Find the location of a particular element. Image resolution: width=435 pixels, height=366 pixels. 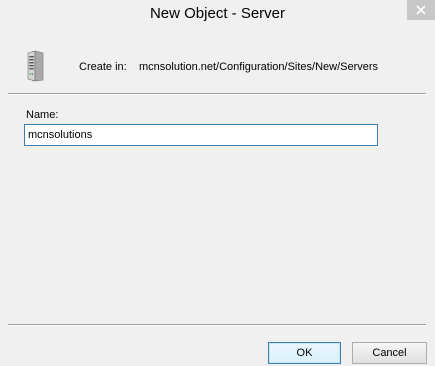

ok-button: OK is located at coordinates (304, 353).